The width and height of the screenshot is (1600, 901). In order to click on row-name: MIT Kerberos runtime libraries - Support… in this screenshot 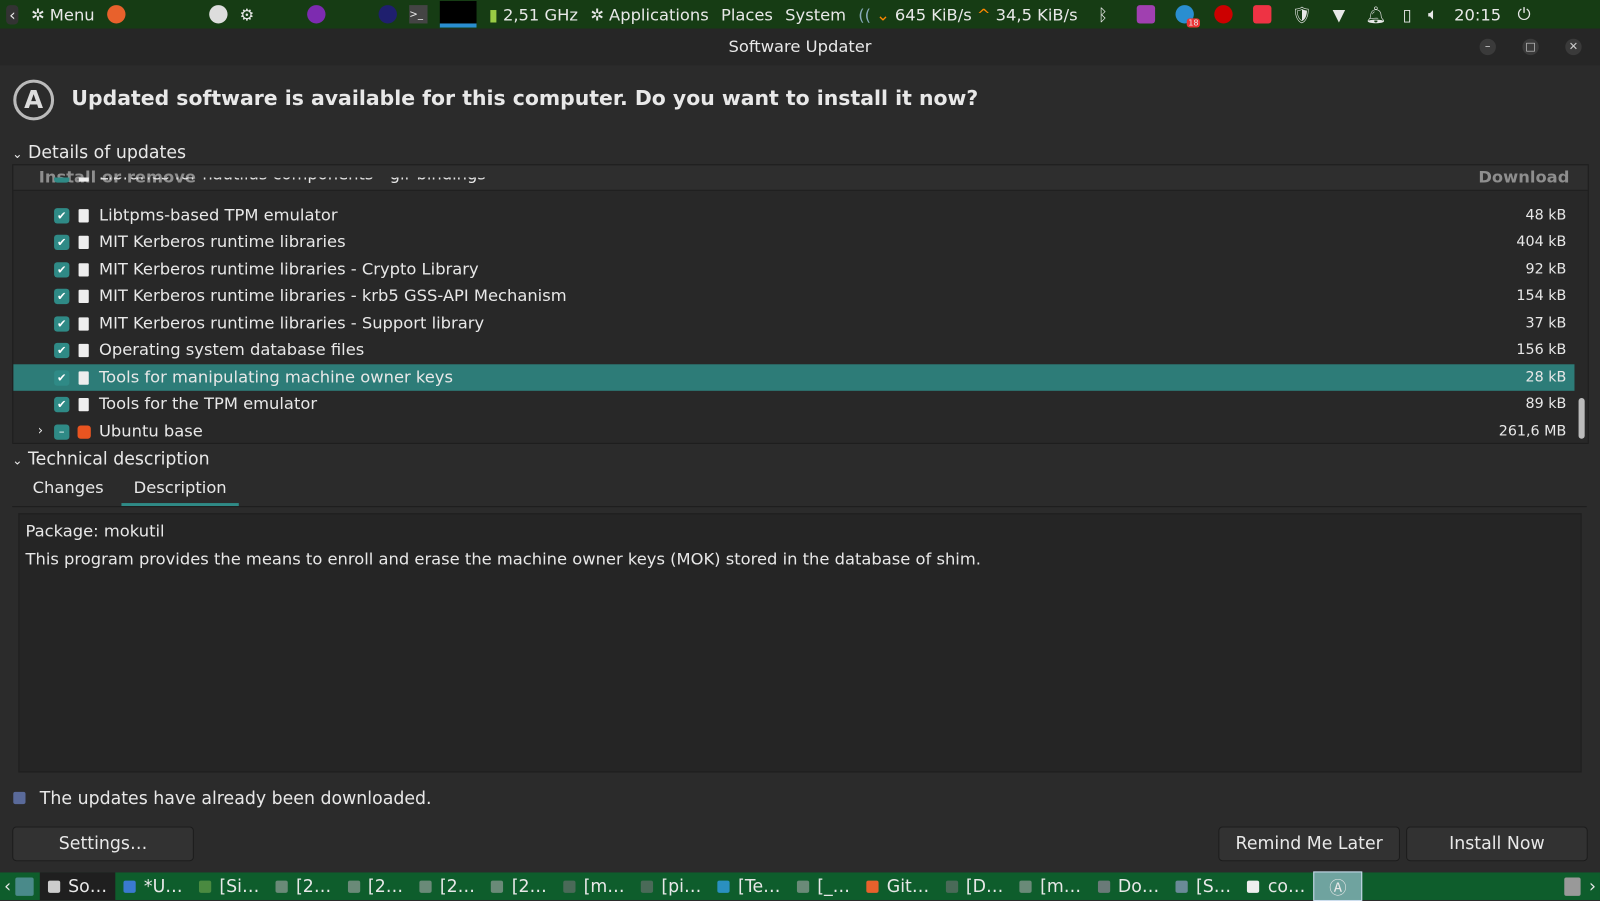, I will do `click(291, 322)`.